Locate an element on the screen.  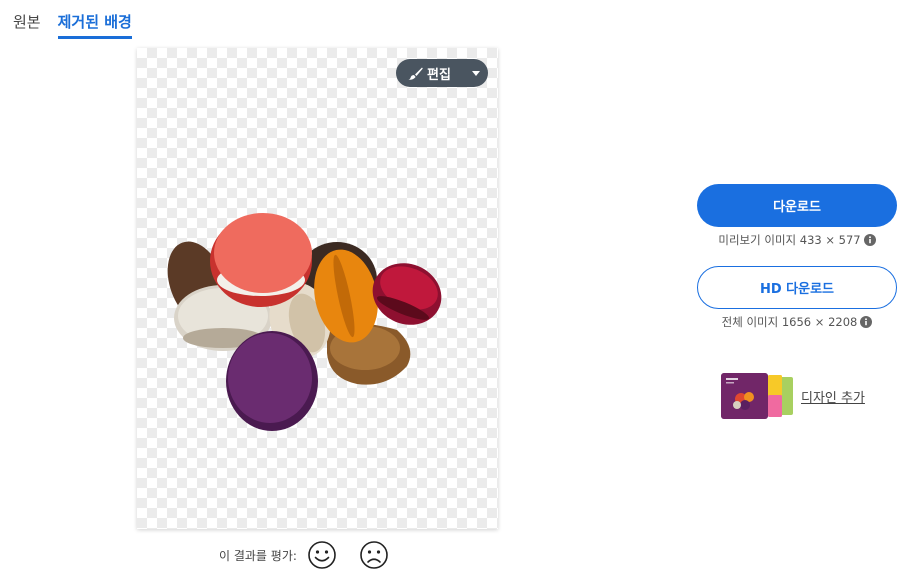
rating-row: 이 결과를 평가: is located at coordinates (315, 555).